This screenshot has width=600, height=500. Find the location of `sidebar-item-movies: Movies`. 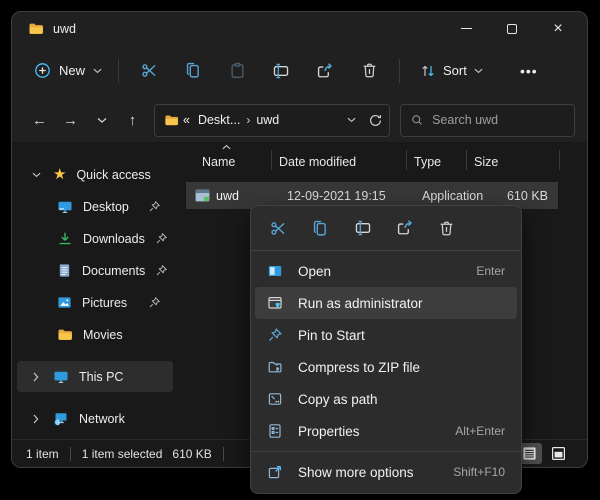

sidebar-item-movies: Movies is located at coordinates (95, 334).